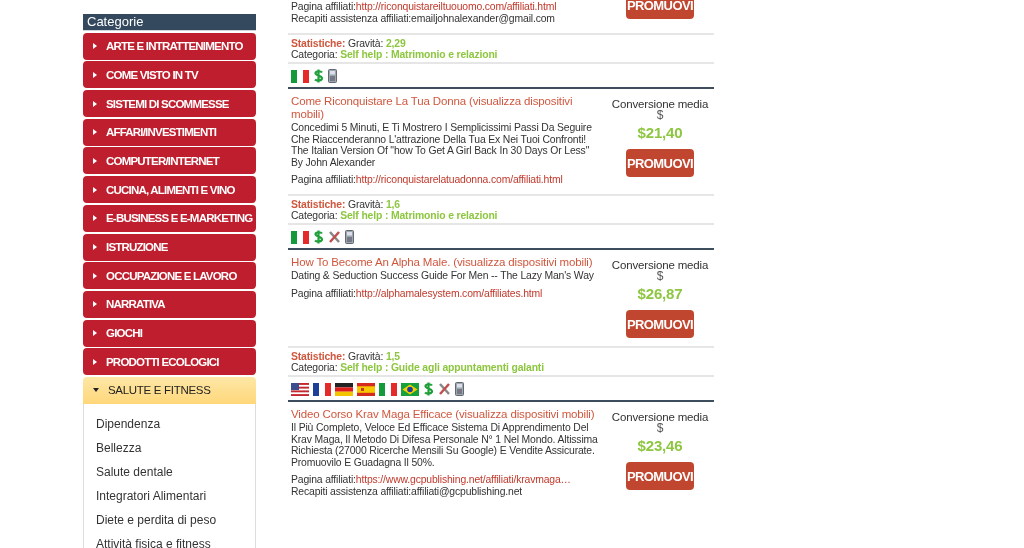 This screenshot has width=1024, height=548. I want to click on product-description: Concedimi 5 Minuti, E Ti Mostrero I Semplicissimi Passi Da Seguire Che Riaccenderanno L'attrazione Della Tua Ex Nei Tuoi Confronti! The Italian Version Of "how To Get A Girl Back In 30 Days Or Less" By John Alexander, so click(442, 145).